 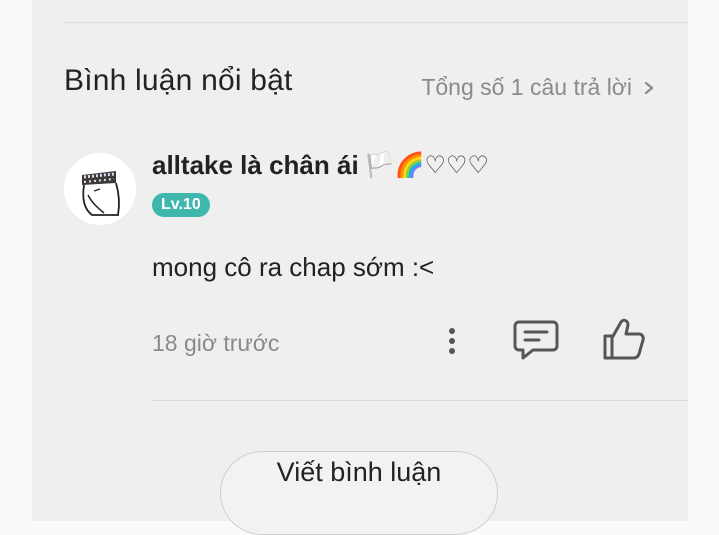 I want to click on avatar-image, so click(x=100, y=189).